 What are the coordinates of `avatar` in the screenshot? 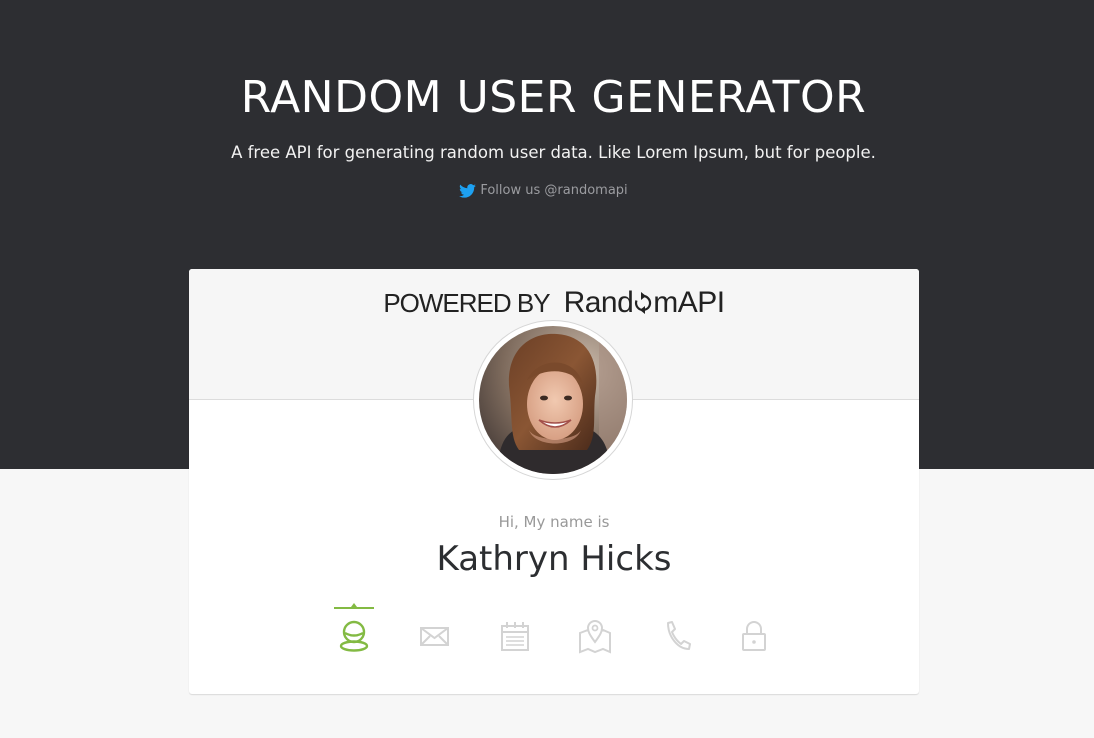 It's located at (553, 400).